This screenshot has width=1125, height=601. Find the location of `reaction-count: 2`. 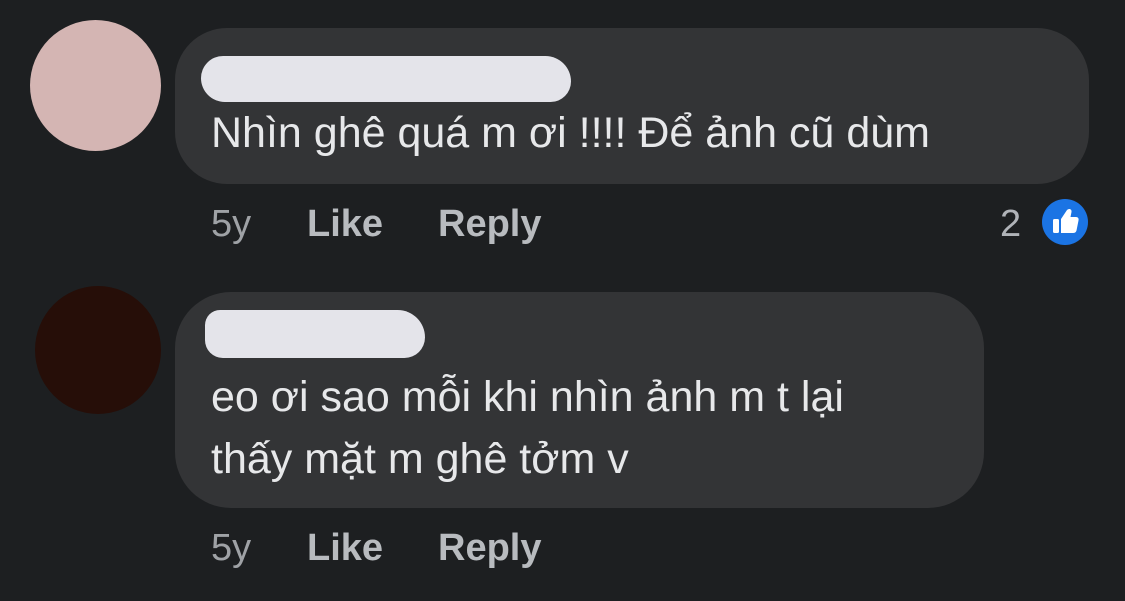

reaction-count: 2 is located at coordinates (1010, 224).